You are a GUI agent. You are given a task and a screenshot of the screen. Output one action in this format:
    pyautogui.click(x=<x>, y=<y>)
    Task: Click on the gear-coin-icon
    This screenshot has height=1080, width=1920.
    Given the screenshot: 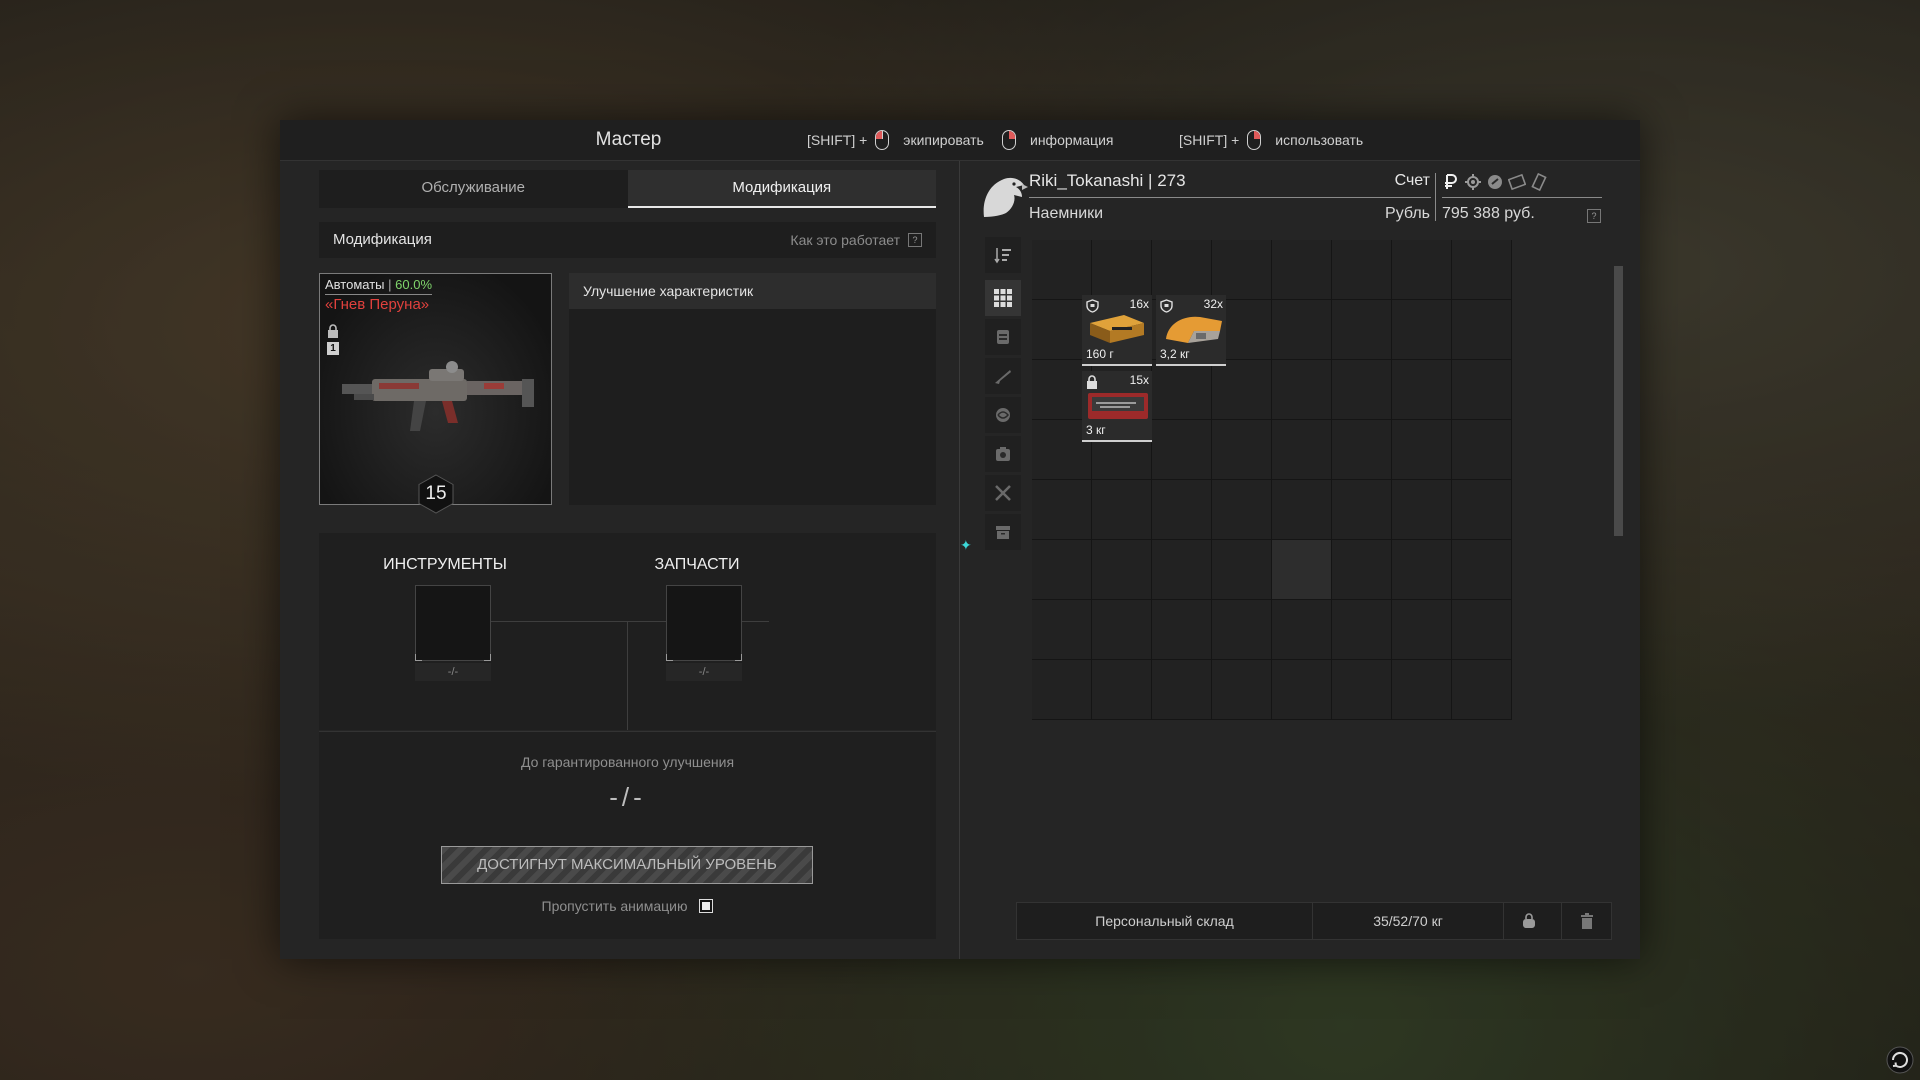 What is the action you would take?
    pyautogui.click(x=1473, y=182)
    